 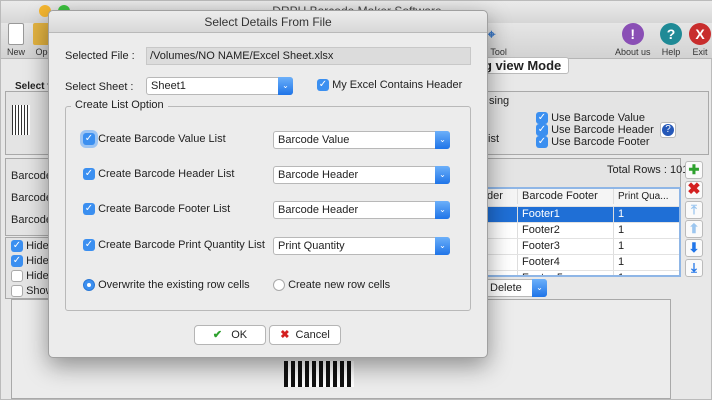 What do you see at coordinates (565, 273) in the screenshot?
I see `table-cell: Footer 5` at bounding box center [565, 273].